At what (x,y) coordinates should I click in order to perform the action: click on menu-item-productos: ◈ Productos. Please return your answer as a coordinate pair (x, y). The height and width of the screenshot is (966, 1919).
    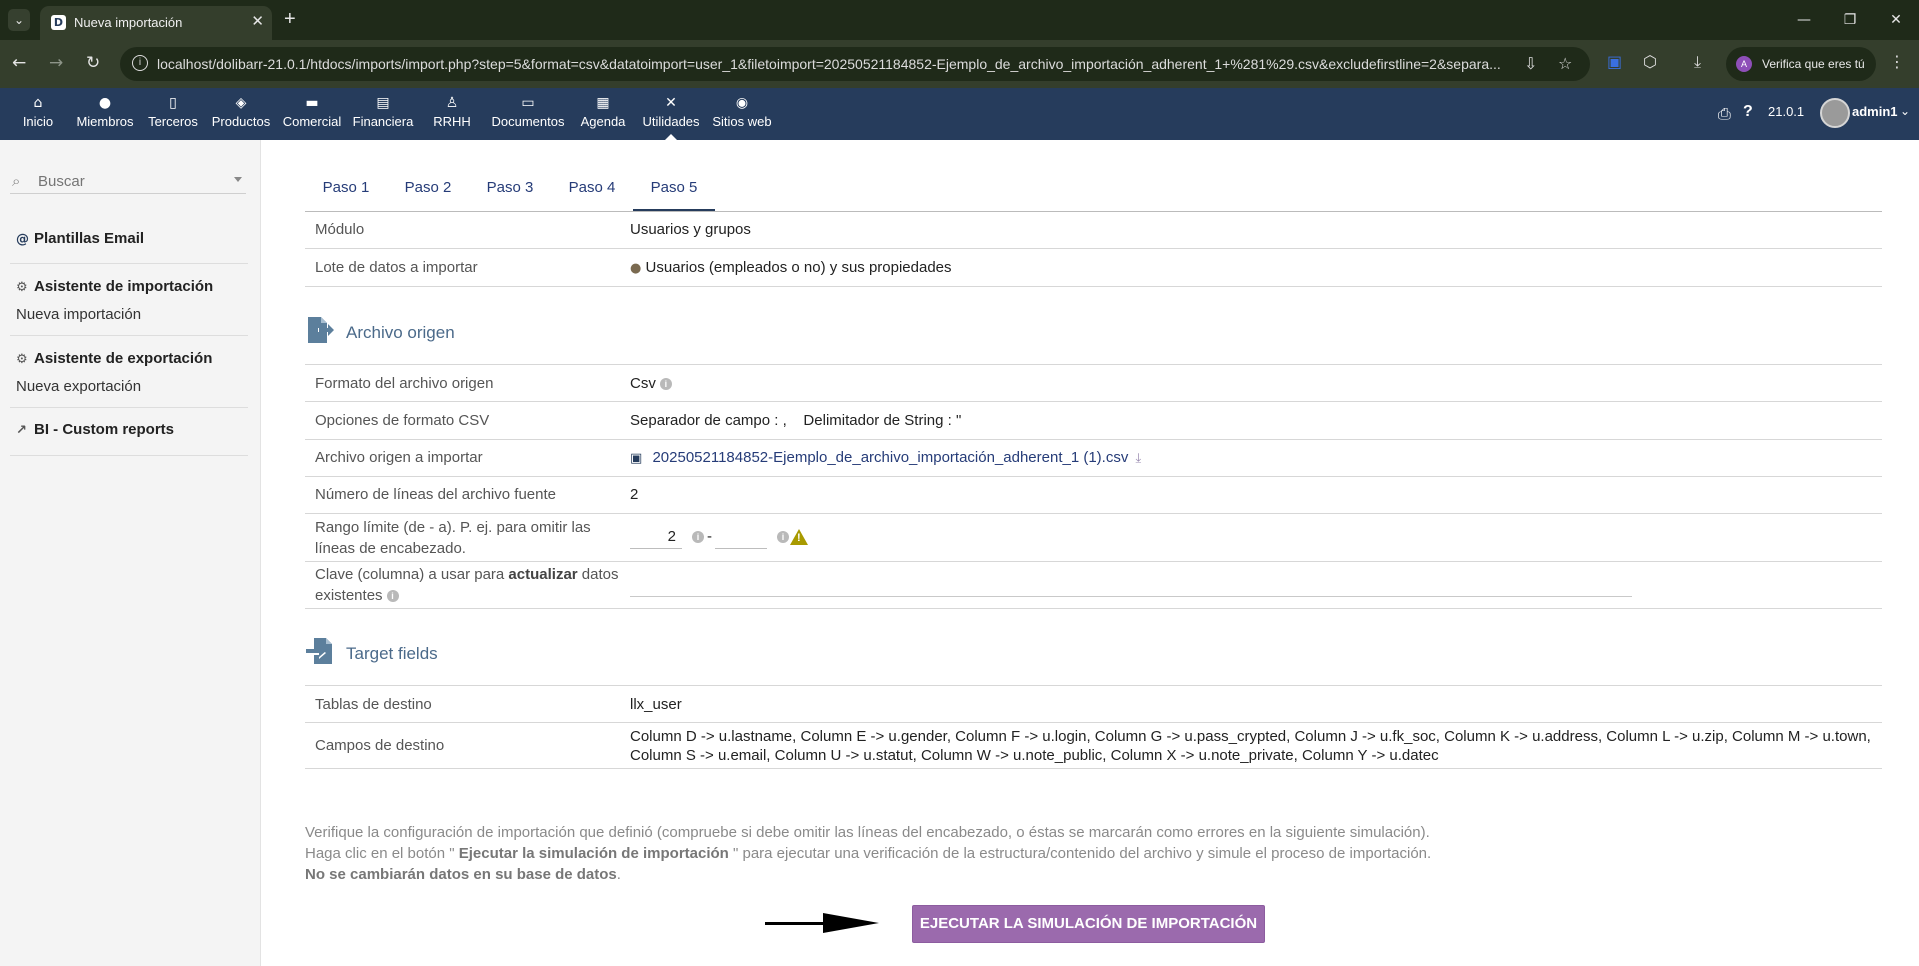
    Looking at the image, I should click on (241, 114).